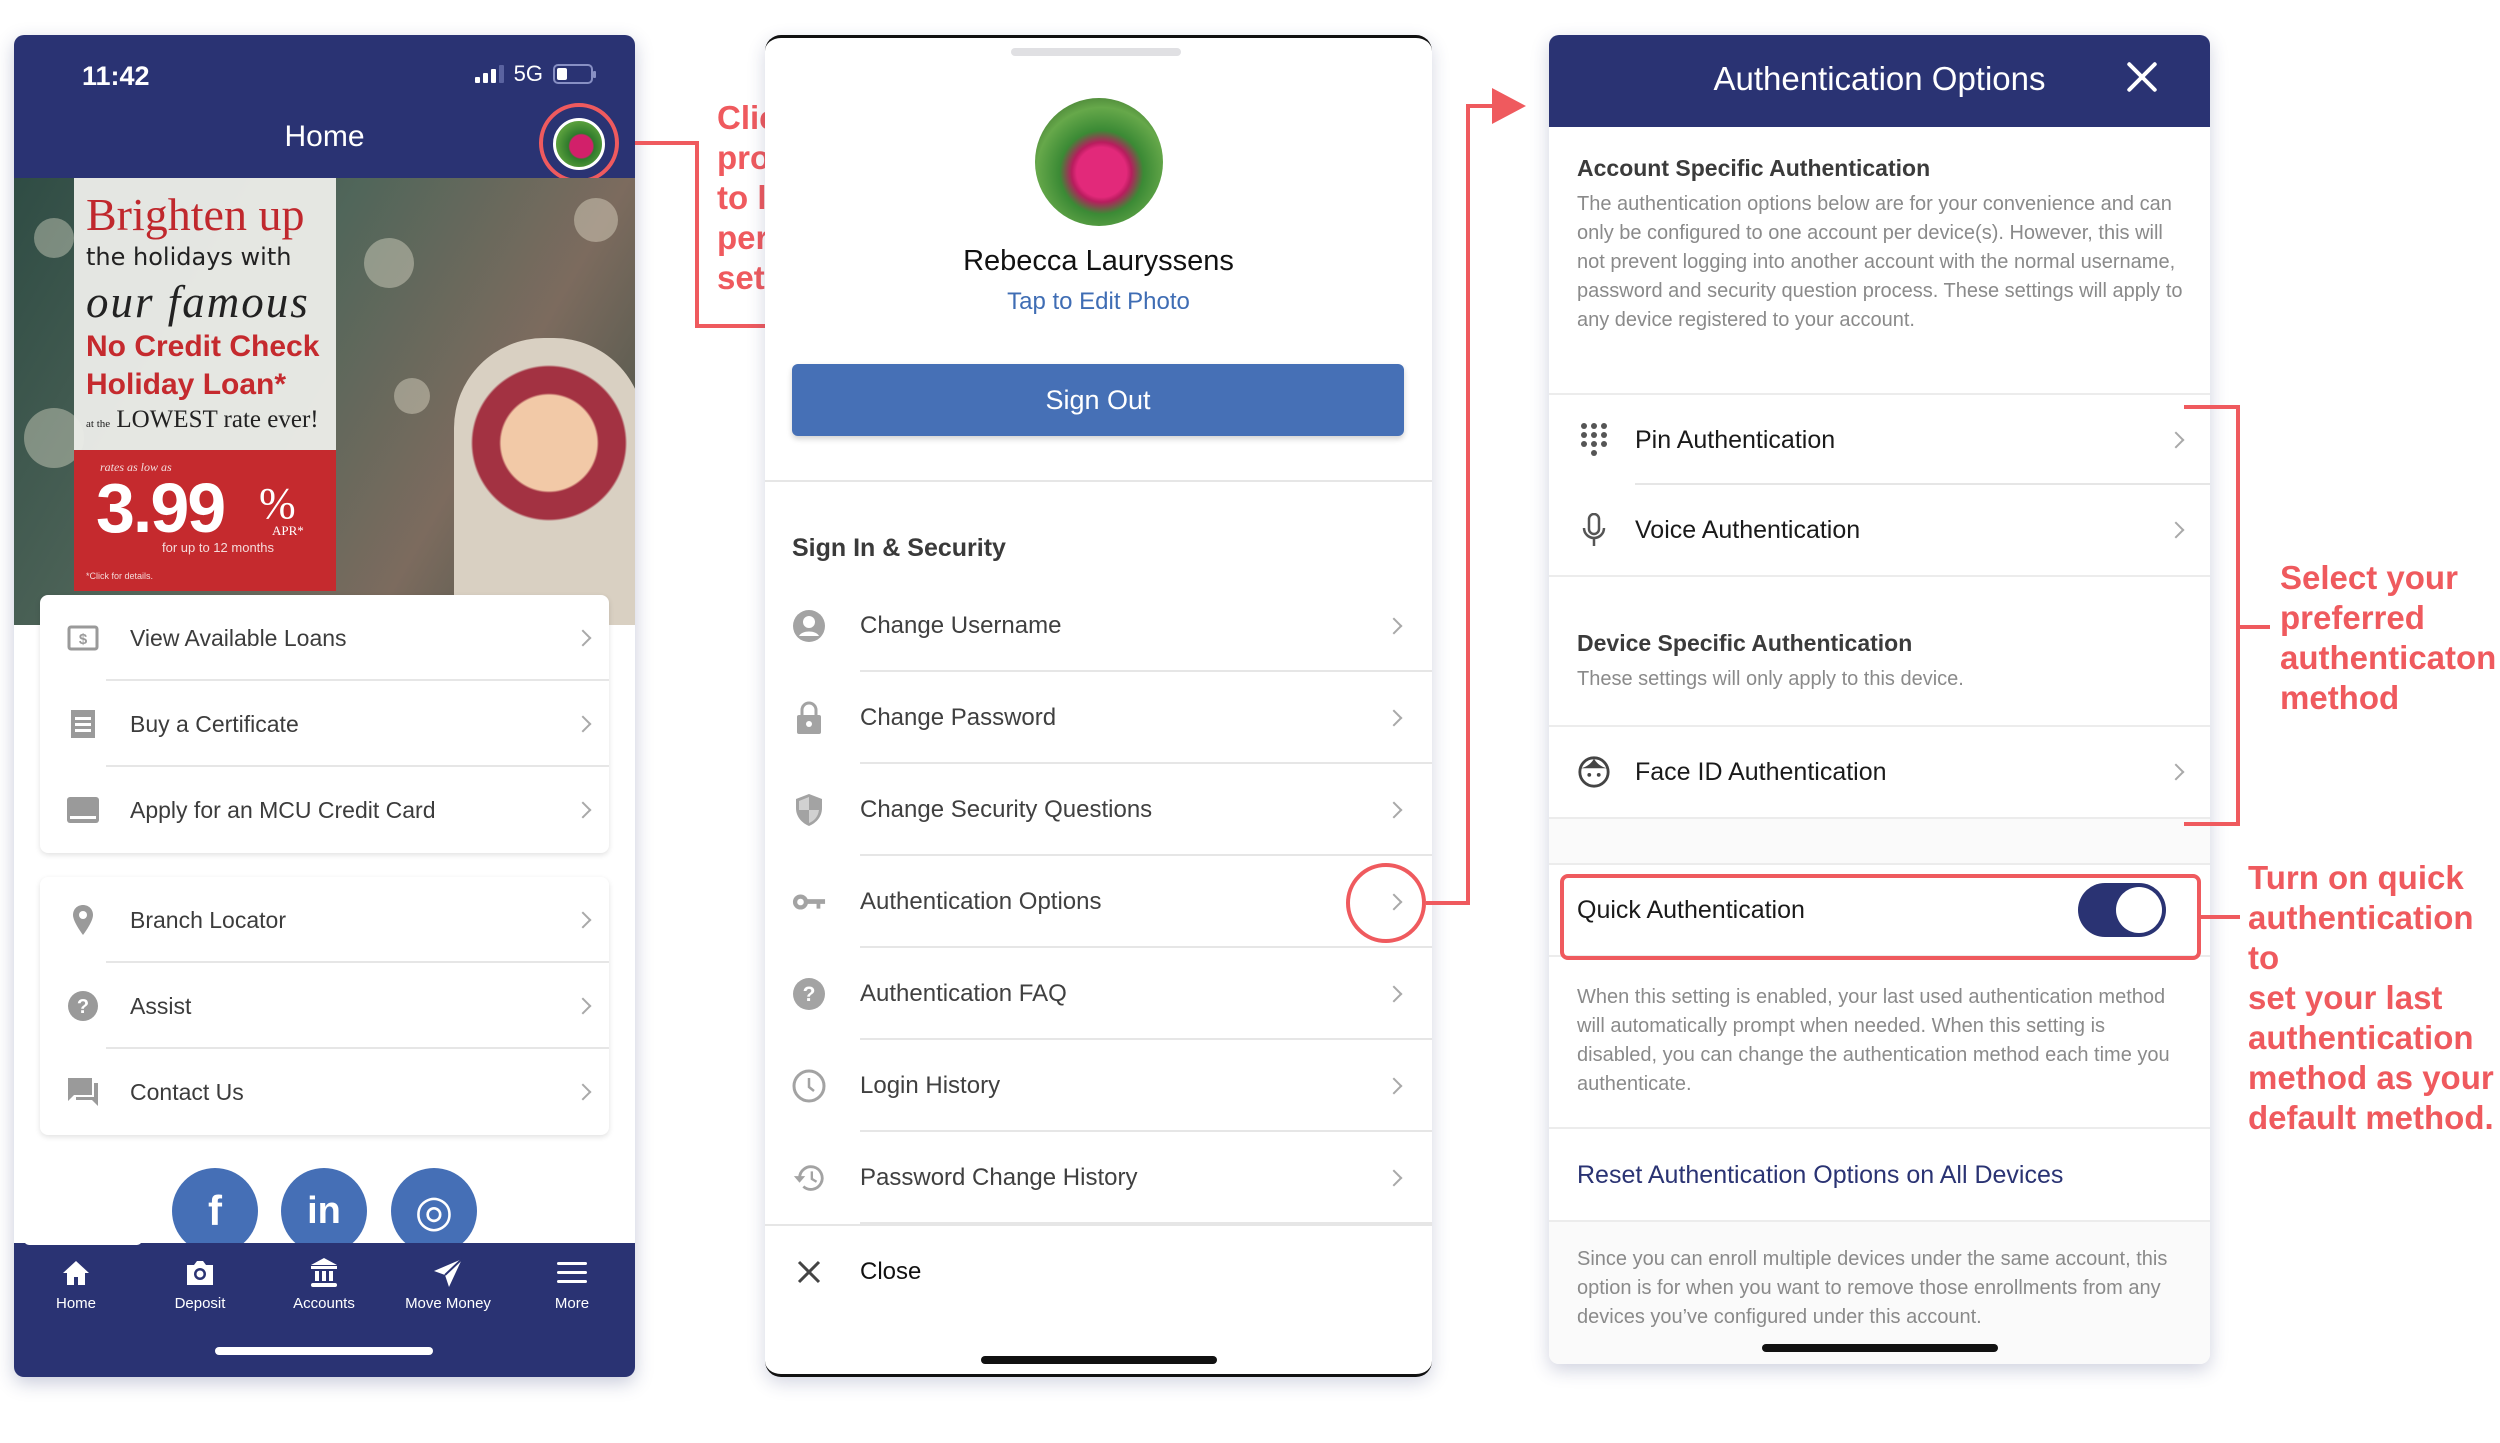 Image resolution: width=2500 pixels, height=1443 pixels. What do you see at coordinates (1880, 1348) in the screenshot?
I see `home-indicator` at bounding box center [1880, 1348].